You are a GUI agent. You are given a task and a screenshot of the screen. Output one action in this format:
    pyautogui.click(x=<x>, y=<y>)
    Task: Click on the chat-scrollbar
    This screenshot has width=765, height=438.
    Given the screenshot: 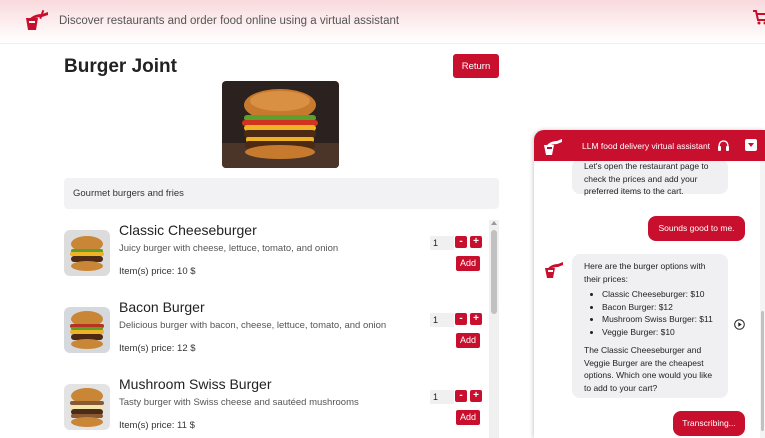 What is the action you would take?
    pyautogui.click(x=762, y=299)
    